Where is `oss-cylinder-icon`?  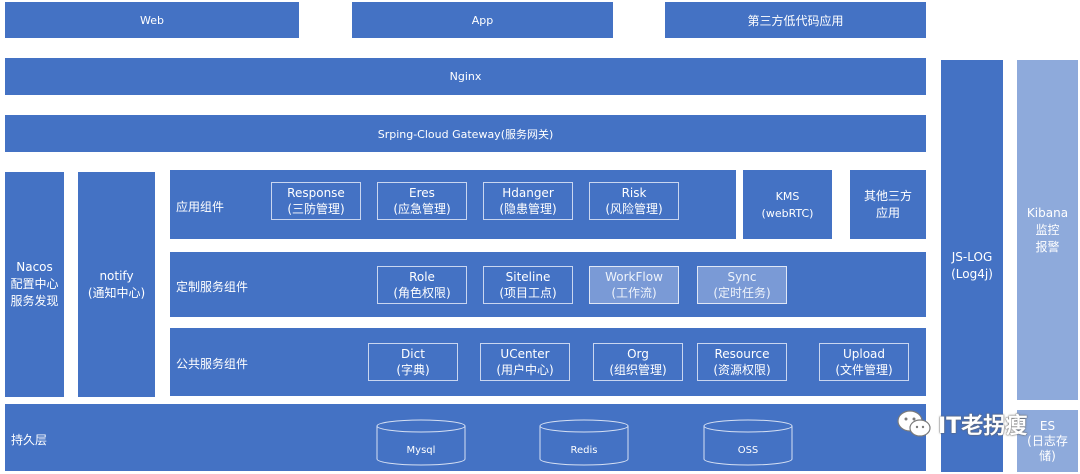
oss-cylinder-icon is located at coordinates (748, 442).